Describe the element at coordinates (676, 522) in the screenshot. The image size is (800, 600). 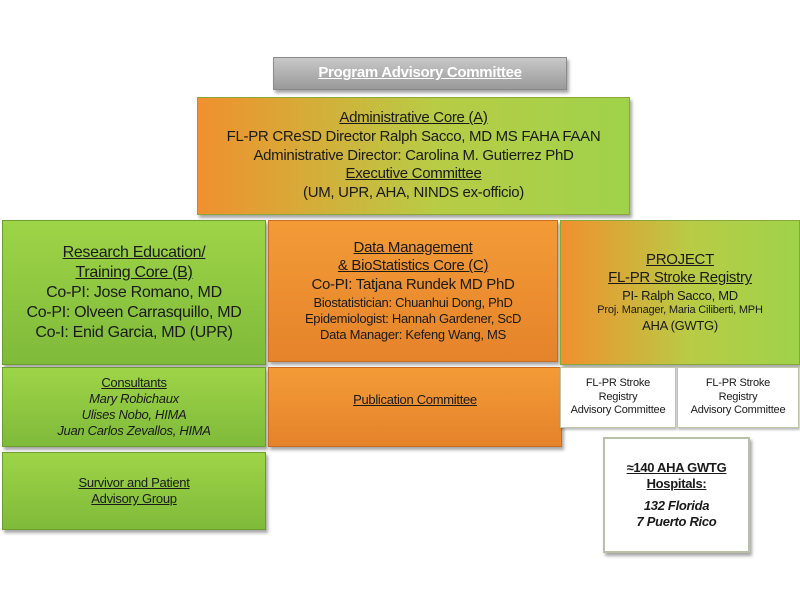
I see `hospitals-puerto-rico: 7 Puerto Rico` at that location.